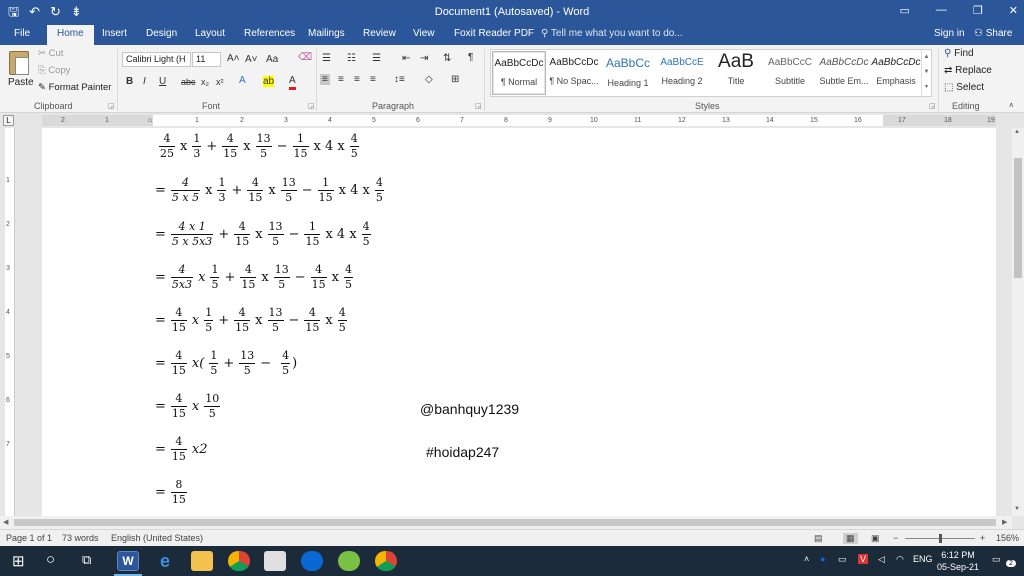 The height and width of the screenshot is (576, 1024). What do you see at coordinates (18, 561) in the screenshot?
I see `windows-start-icon: ⊞` at bounding box center [18, 561].